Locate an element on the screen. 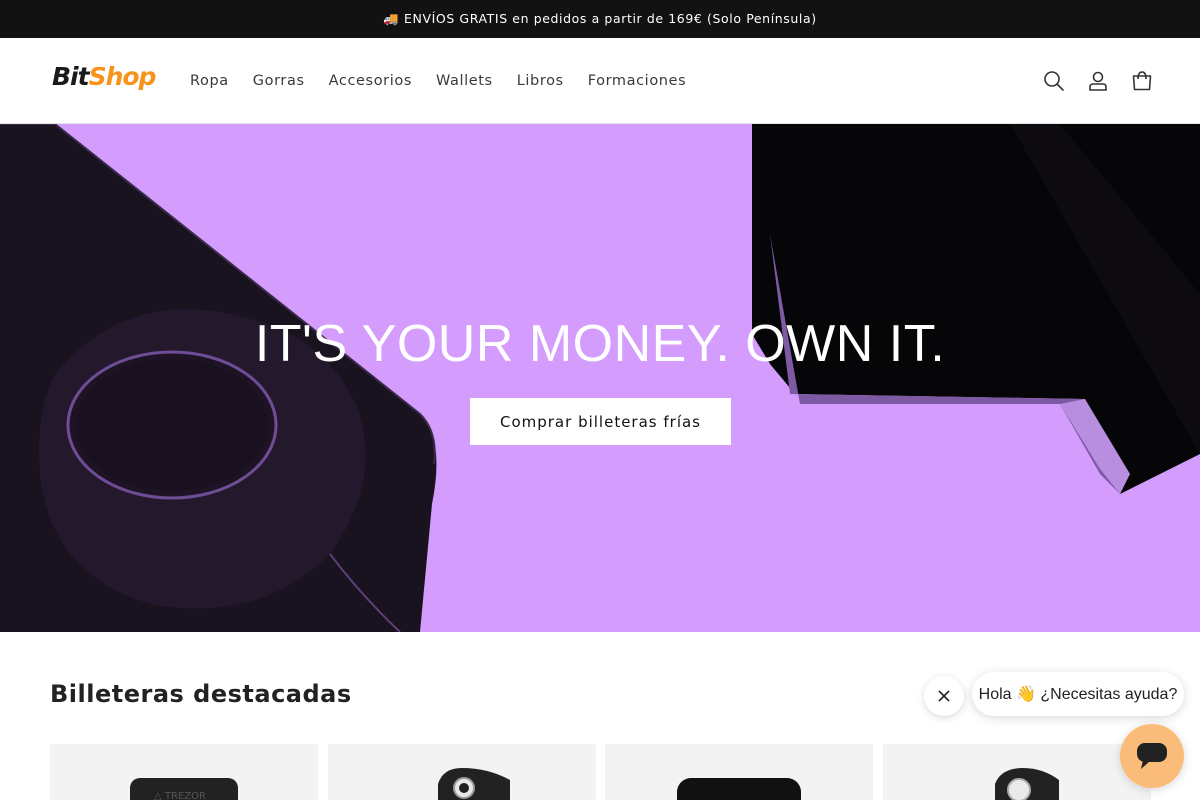 This screenshot has height=800, width=1200. bitshop-logo: BitShop is located at coordinates (104, 76).